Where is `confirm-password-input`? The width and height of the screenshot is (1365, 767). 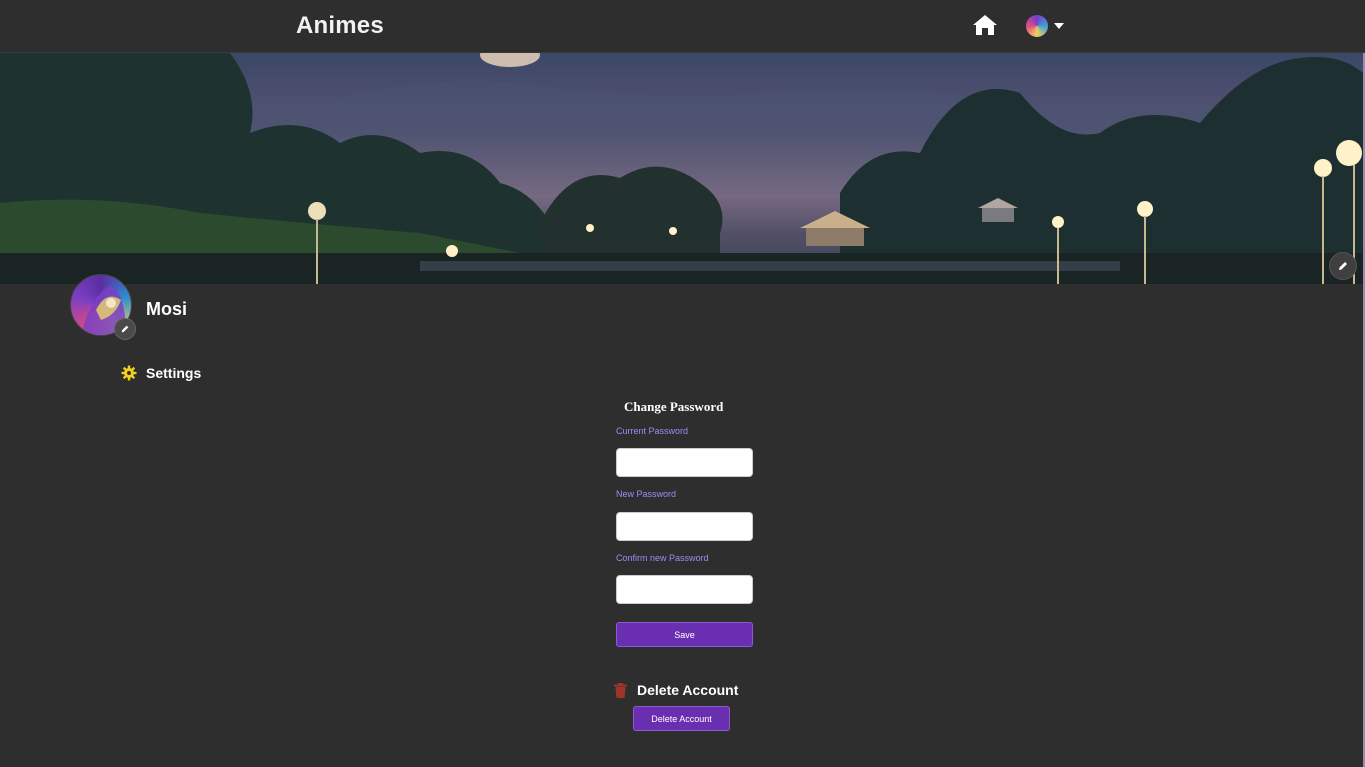
confirm-password-input is located at coordinates (684, 589).